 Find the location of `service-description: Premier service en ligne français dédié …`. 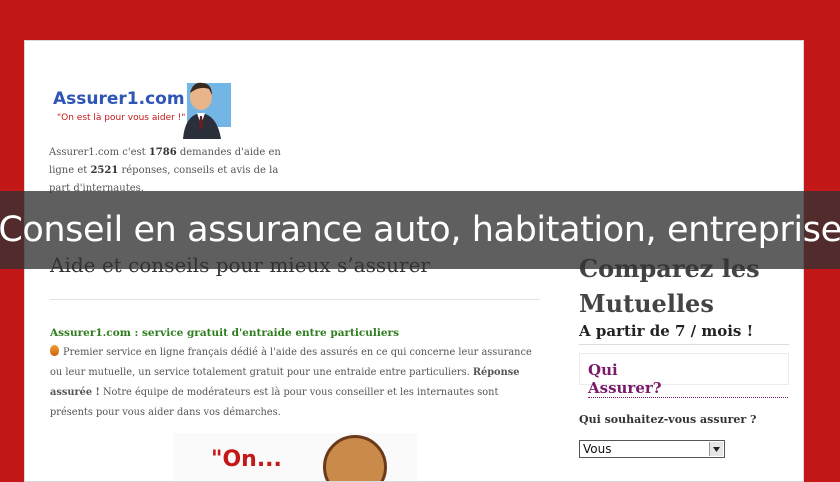

service-description: Premier service en ligne français dédié … is located at coordinates (291, 381).